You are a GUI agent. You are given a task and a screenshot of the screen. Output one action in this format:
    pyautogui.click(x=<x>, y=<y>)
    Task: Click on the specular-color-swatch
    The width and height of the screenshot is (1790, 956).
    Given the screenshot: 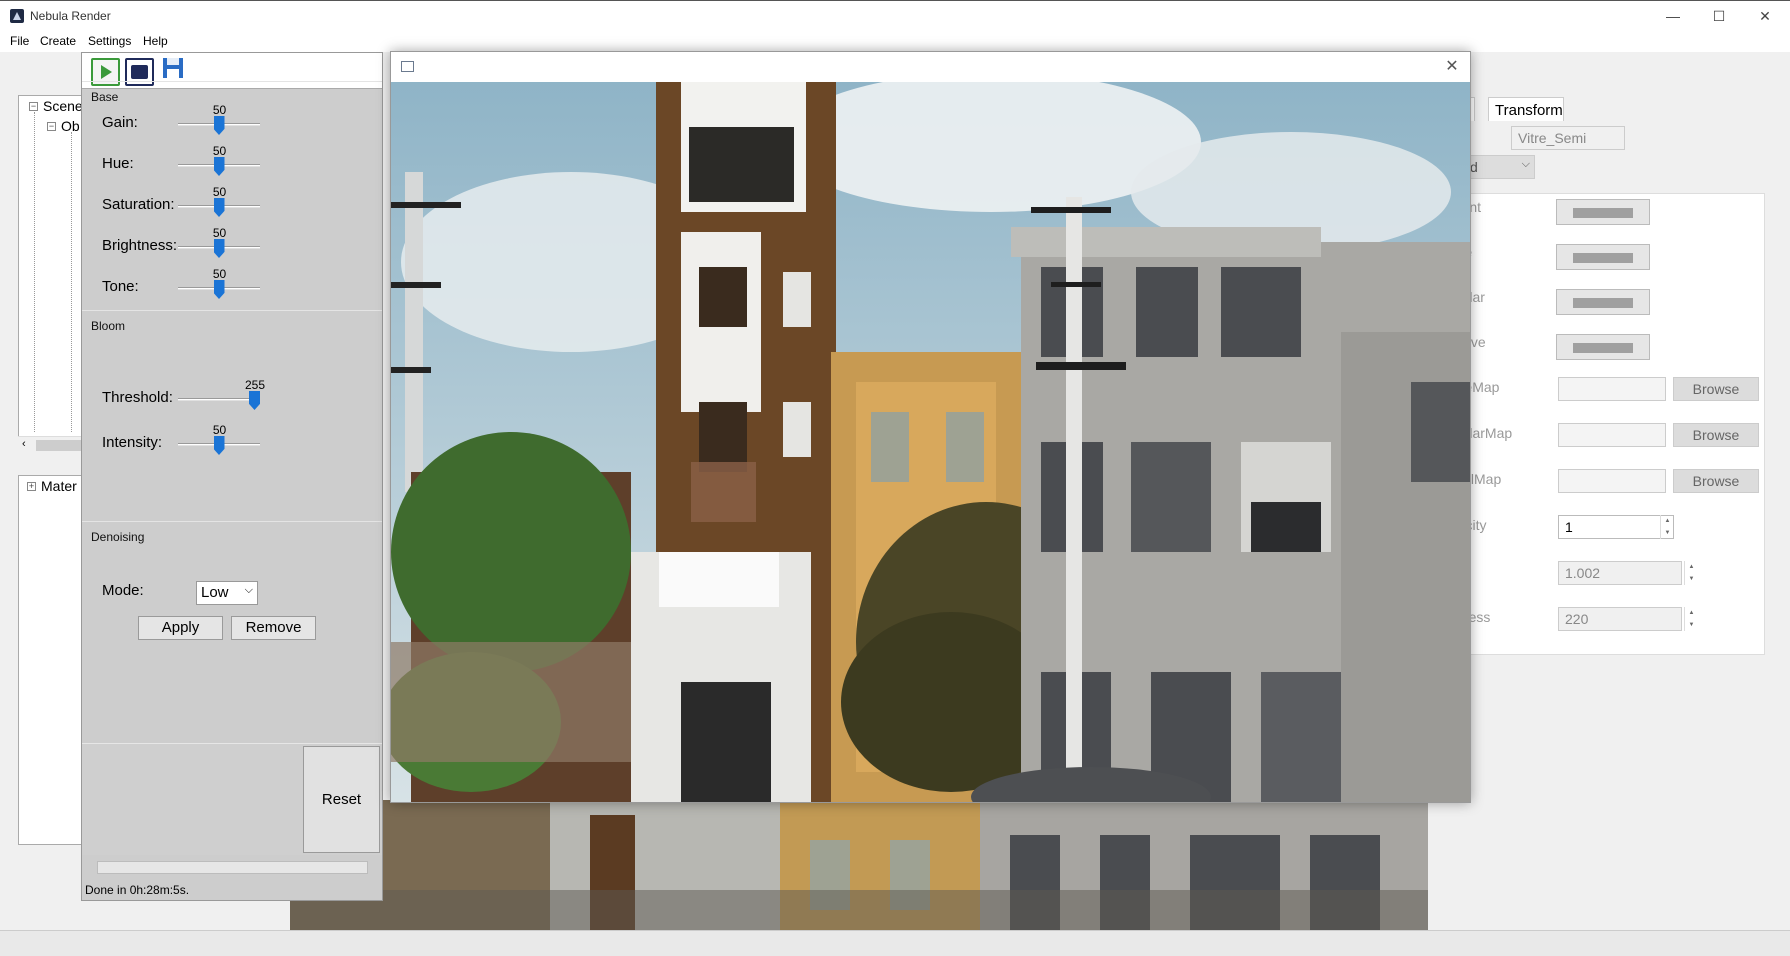 What is the action you would take?
    pyautogui.click(x=1603, y=302)
    